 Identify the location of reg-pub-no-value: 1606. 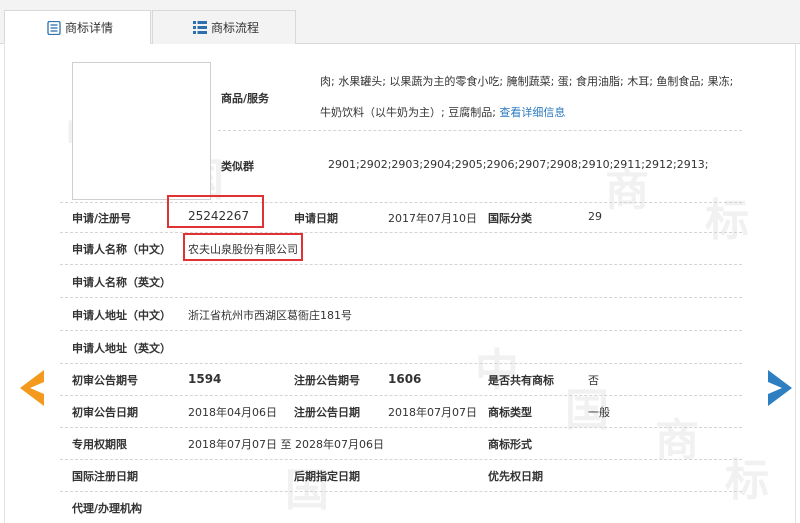
(405, 379).